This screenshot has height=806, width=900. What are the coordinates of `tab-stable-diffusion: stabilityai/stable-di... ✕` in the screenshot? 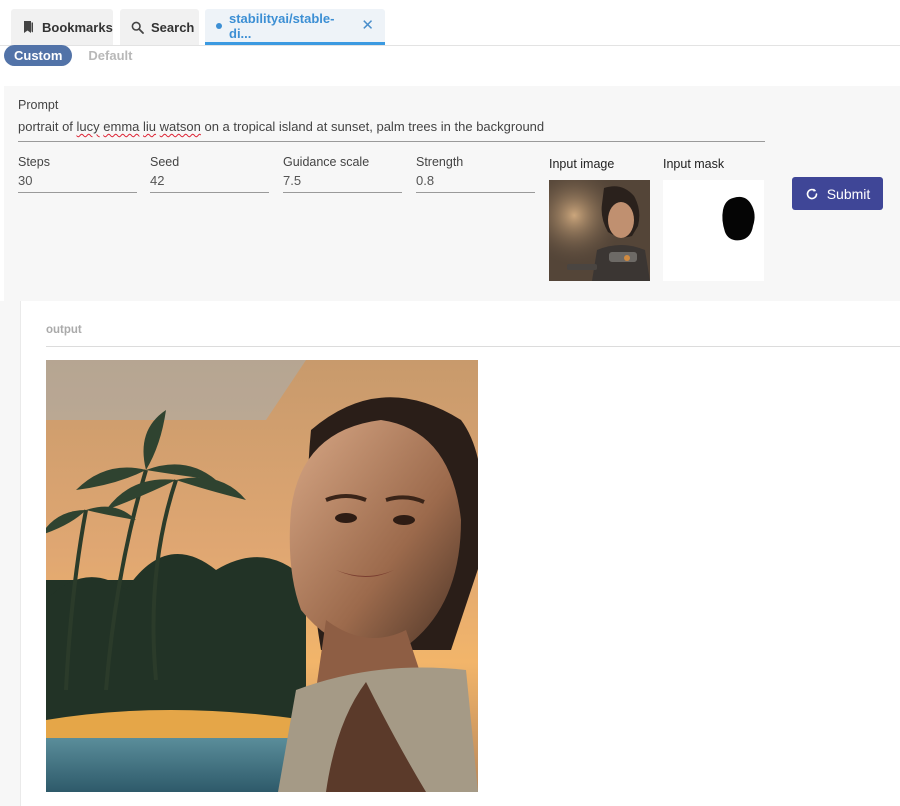 It's located at (295, 27).